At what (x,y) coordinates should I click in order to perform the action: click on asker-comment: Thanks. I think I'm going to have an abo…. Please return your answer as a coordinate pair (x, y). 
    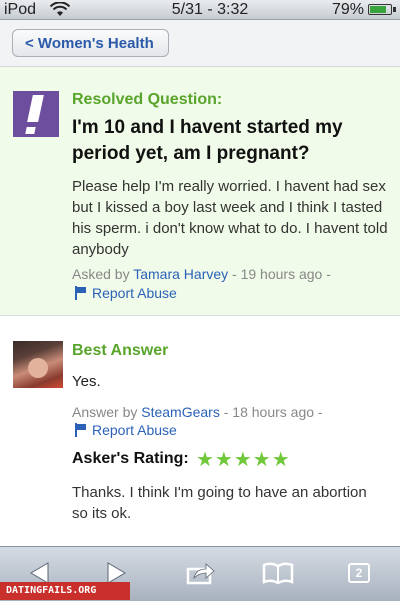
    Looking at the image, I should click on (219, 503).